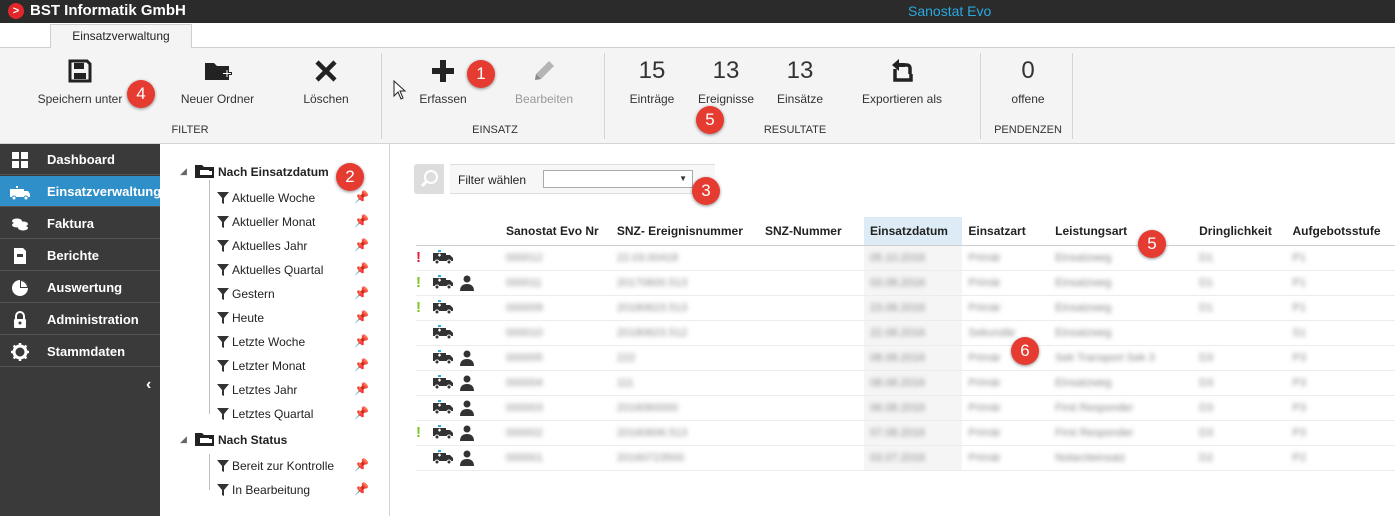 The height and width of the screenshot is (516, 1395). Describe the element at coordinates (80, 319) in the screenshot. I see `nav-item-administration: Administration` at that location.